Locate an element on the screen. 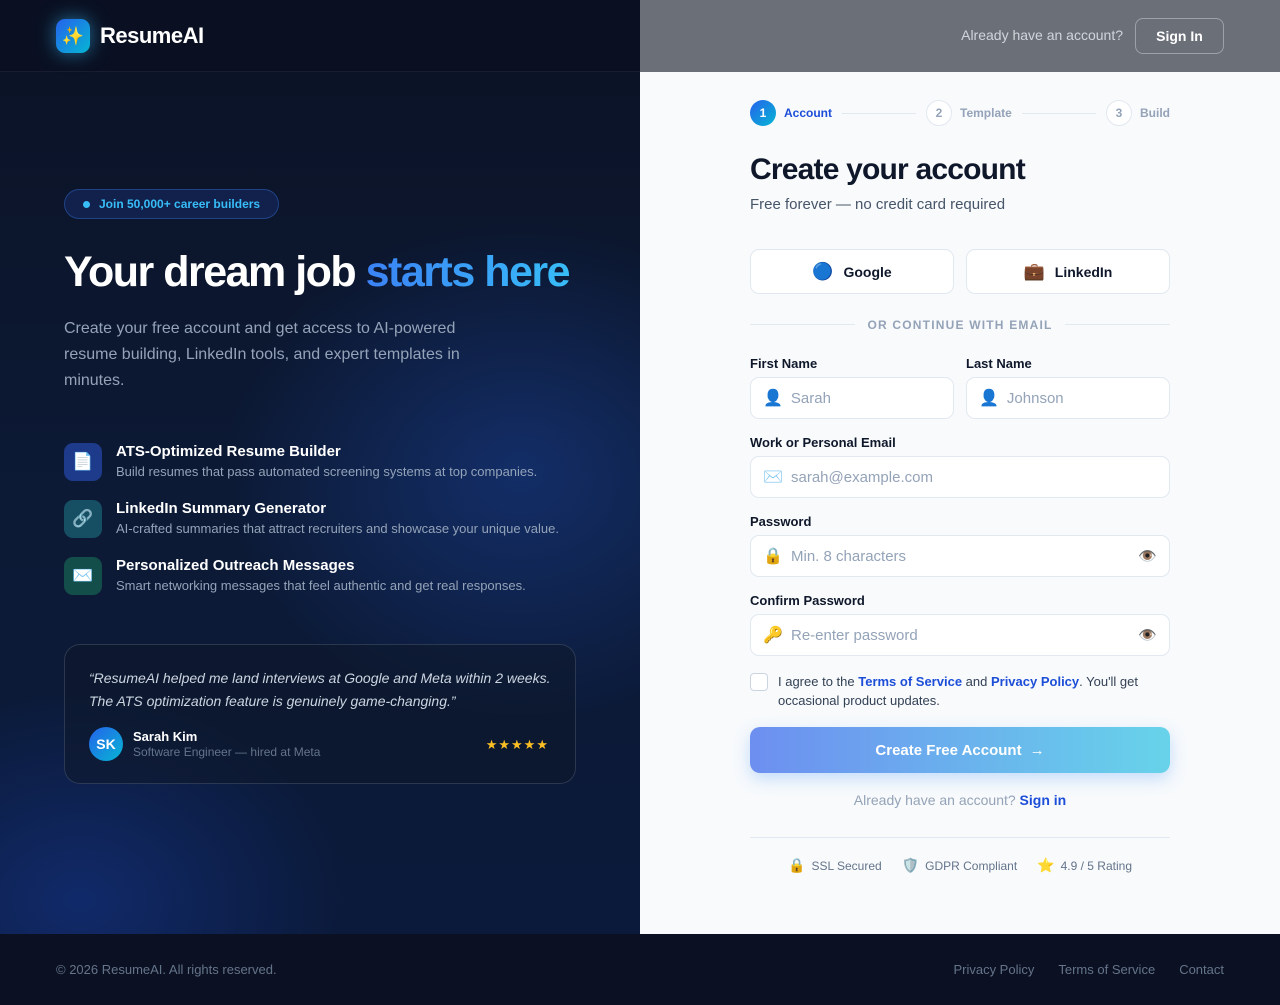 This screenshot has width=1280, height=1005. terms-of-service-link: Terms of Service is located at coordinates (910, 681).